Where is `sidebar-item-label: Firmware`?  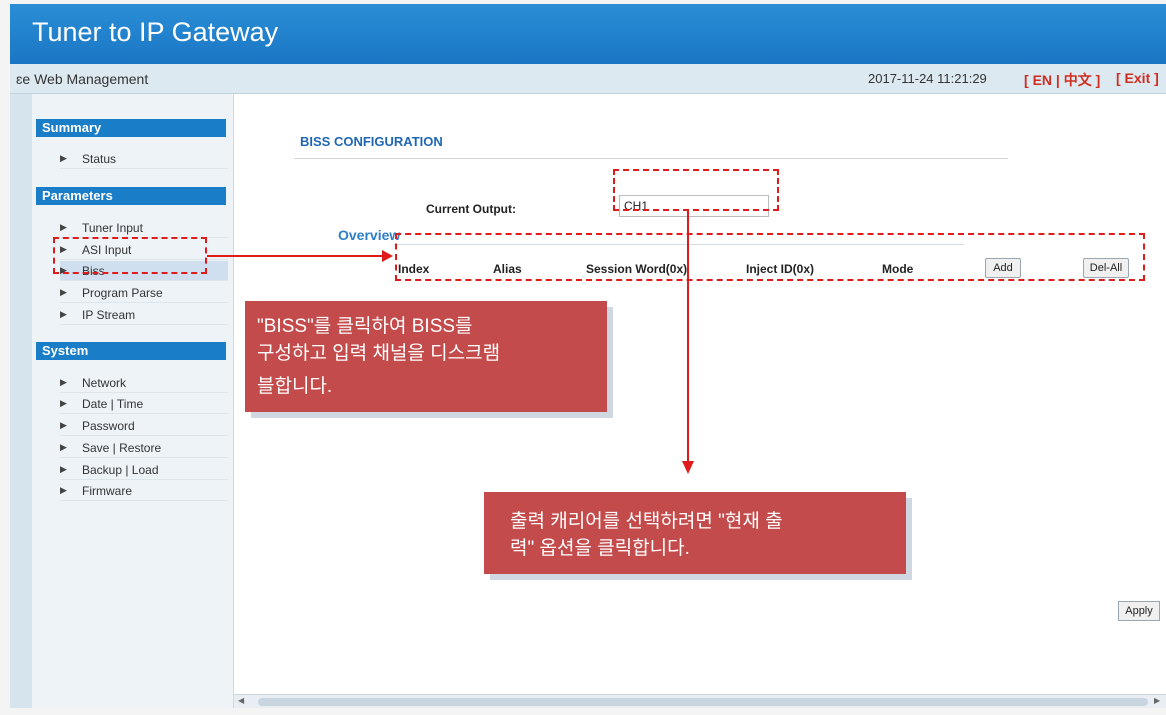 sidebar-item-label: Firmware is located at coordinates (107, 491).